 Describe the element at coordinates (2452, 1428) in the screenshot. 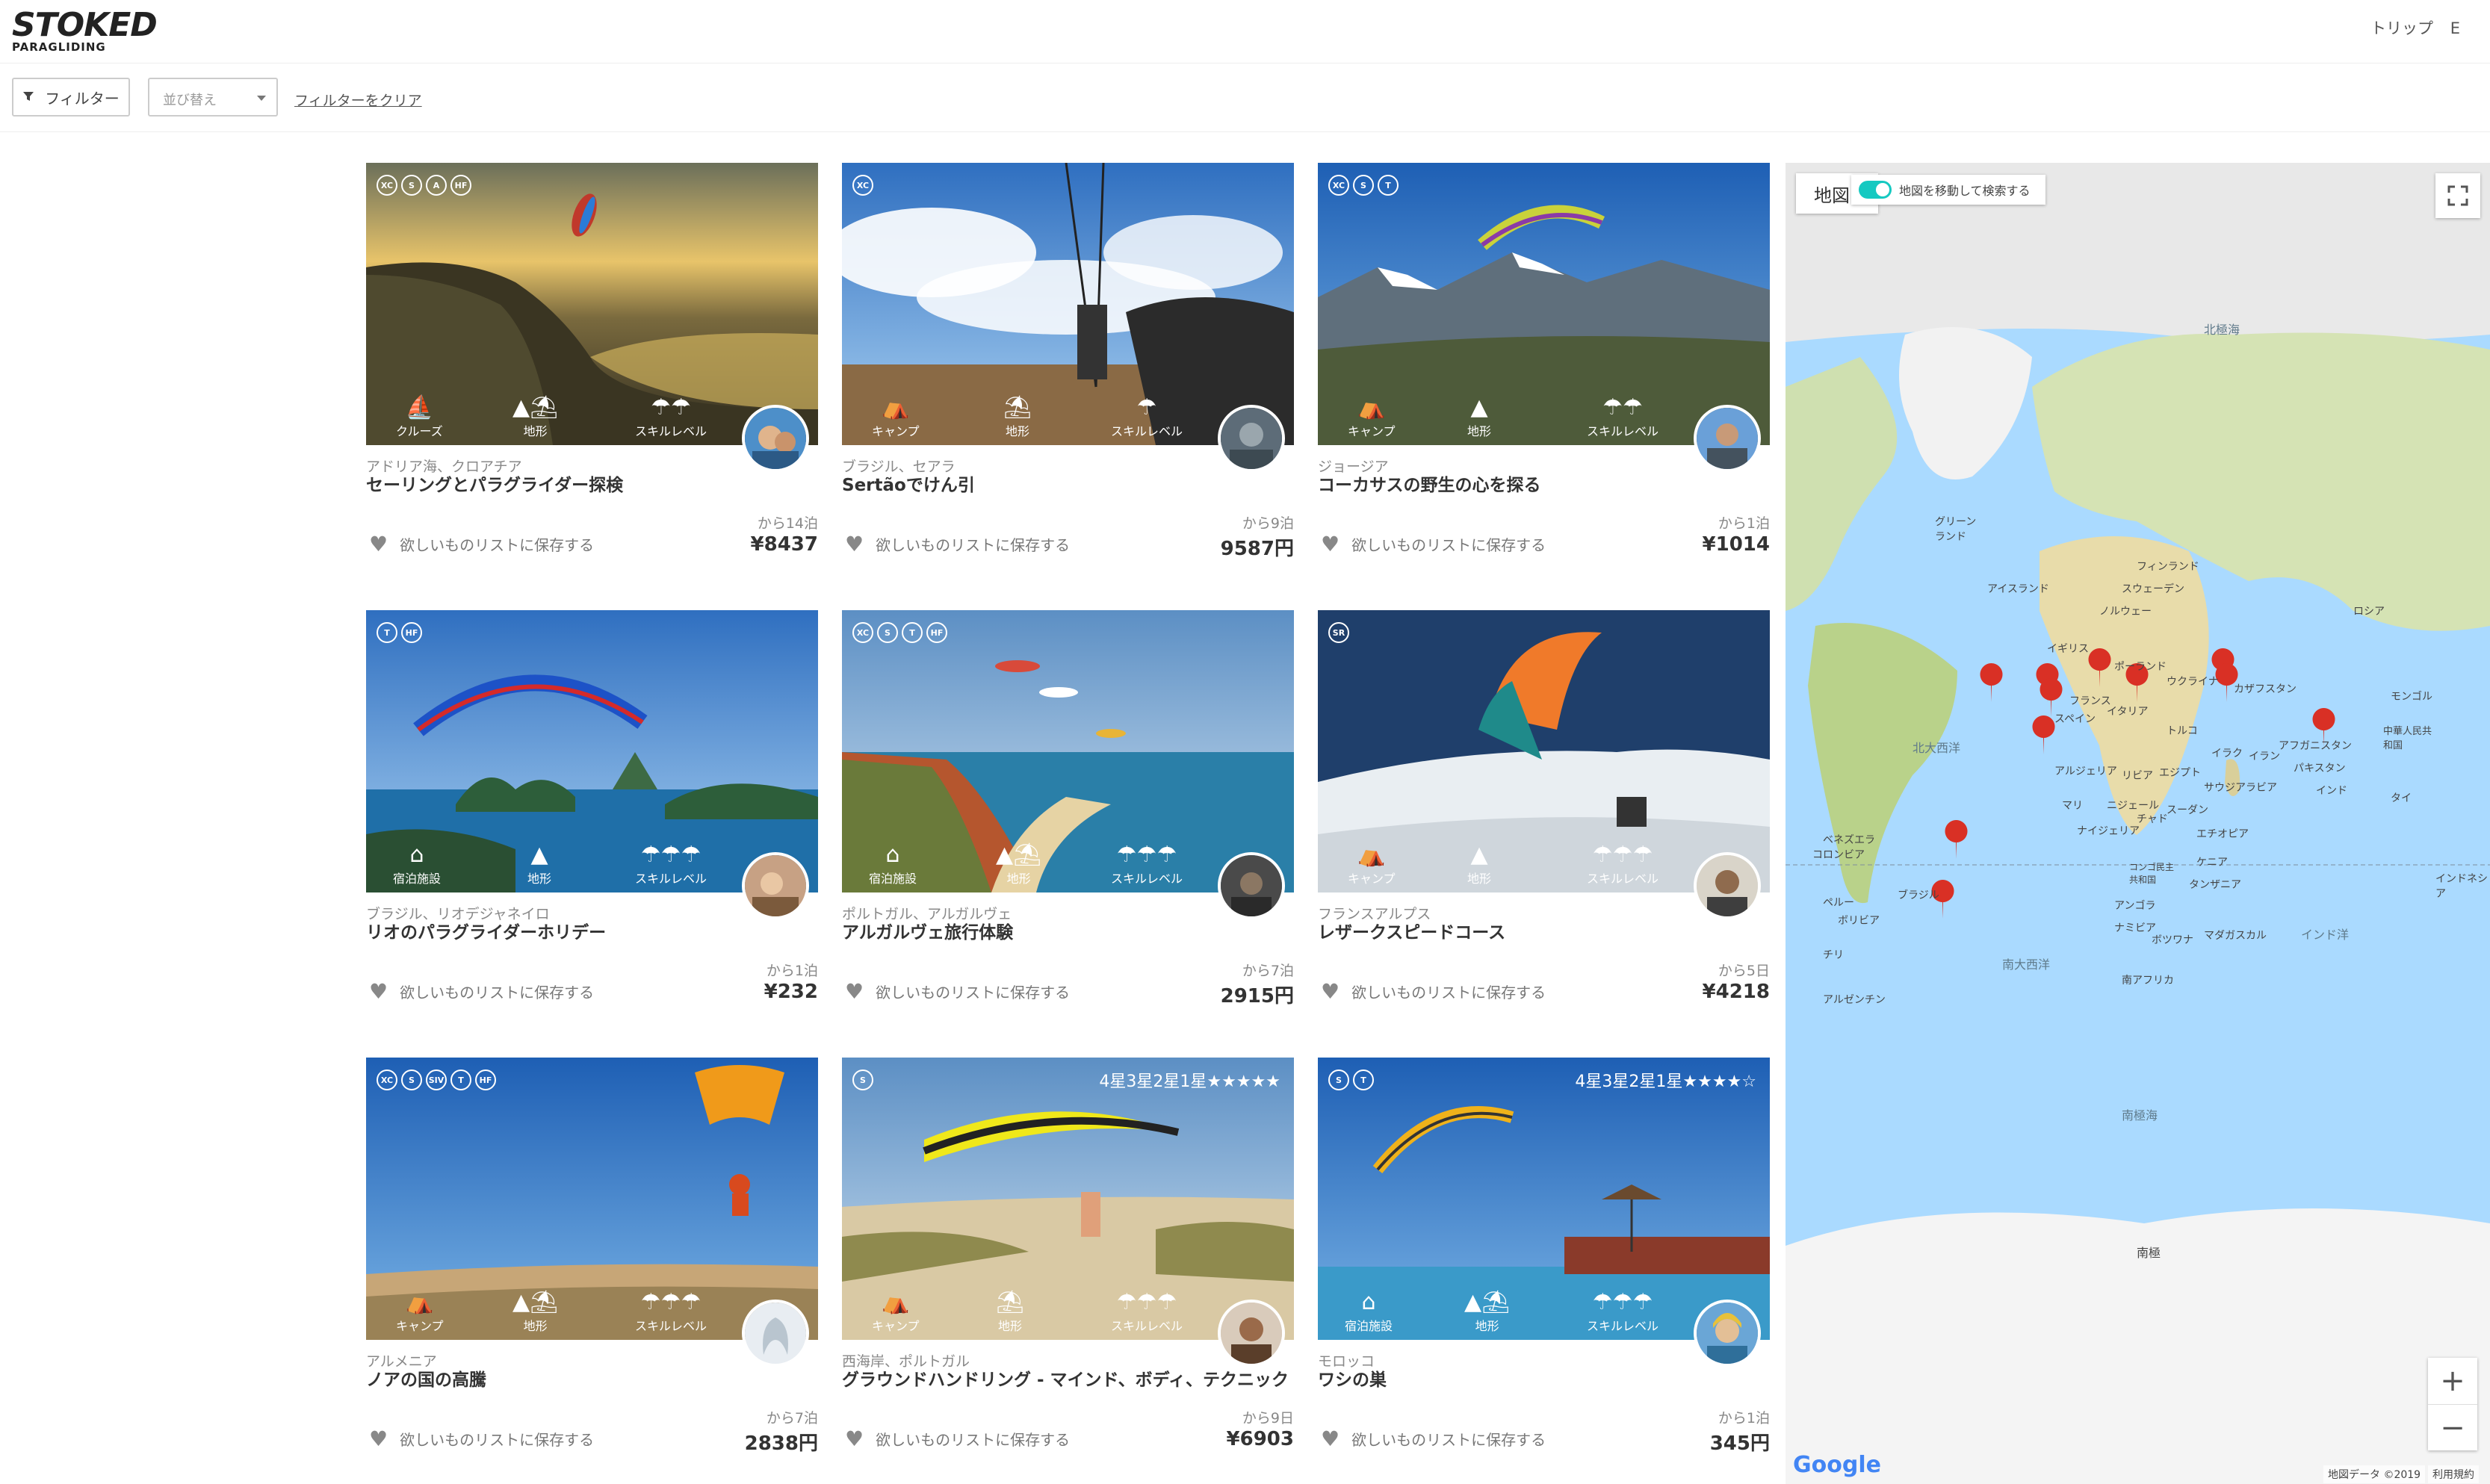

I see `zoom-out-button: −` at that location.